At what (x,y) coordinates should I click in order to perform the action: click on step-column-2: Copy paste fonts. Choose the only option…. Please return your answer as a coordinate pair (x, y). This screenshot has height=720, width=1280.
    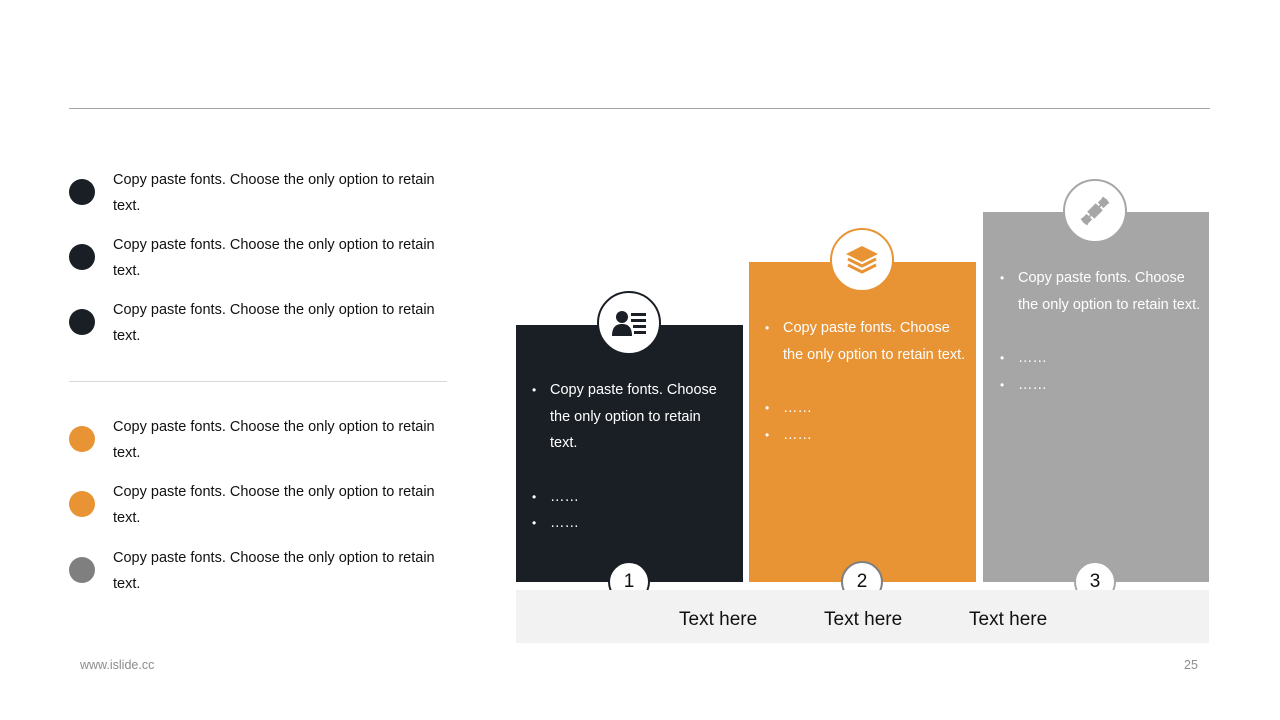
    Looking at the image, I should click on (862, 422).